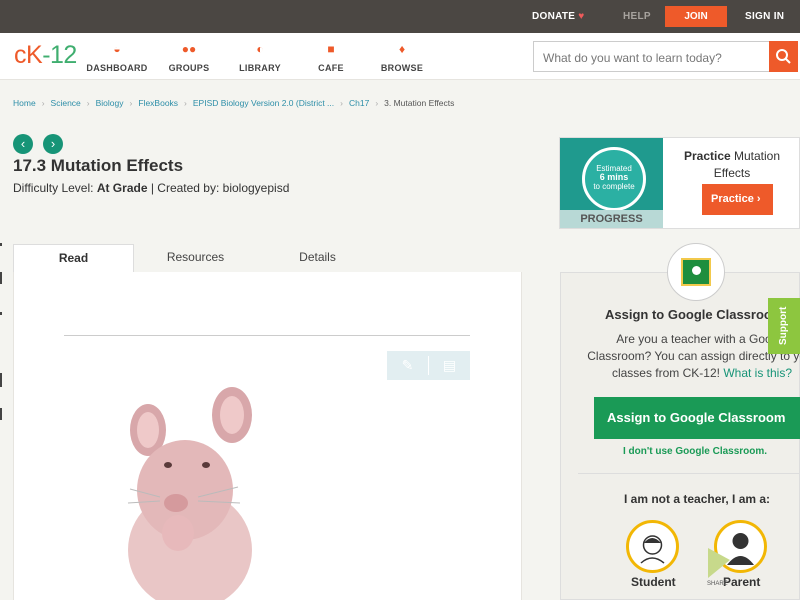 This screenshot has width=800, height=600. Describe the element at coordinates (652, 549) in the screenshot. I see `student-avatar-icon` at that location.